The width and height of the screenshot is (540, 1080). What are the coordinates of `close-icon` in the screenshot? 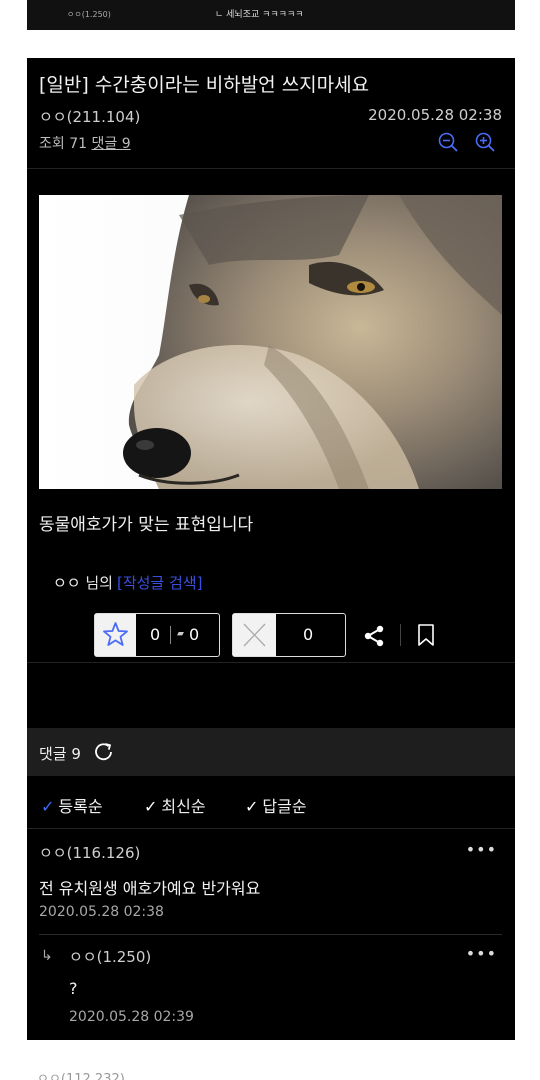 It's located at (254, 635).